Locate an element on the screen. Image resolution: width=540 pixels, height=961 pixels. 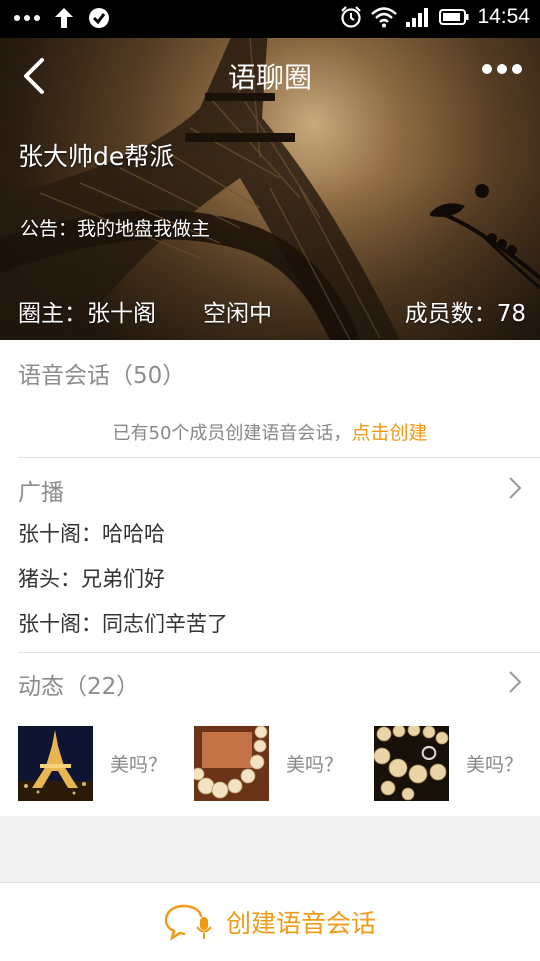
broadcast-header: 广播 is located at coordinates (270, 486).